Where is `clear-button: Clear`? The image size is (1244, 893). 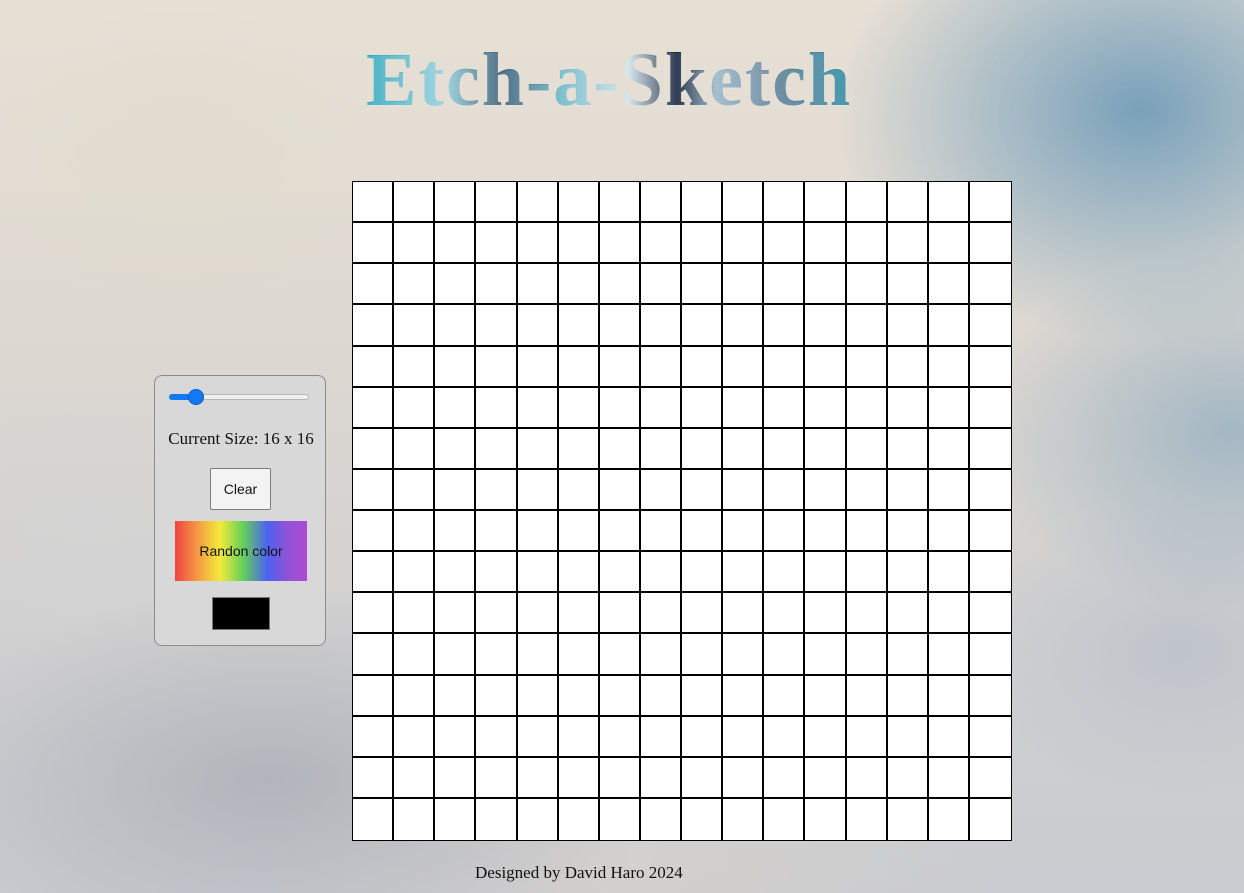
clear-button: Clear is located at coordinates (240, 489).